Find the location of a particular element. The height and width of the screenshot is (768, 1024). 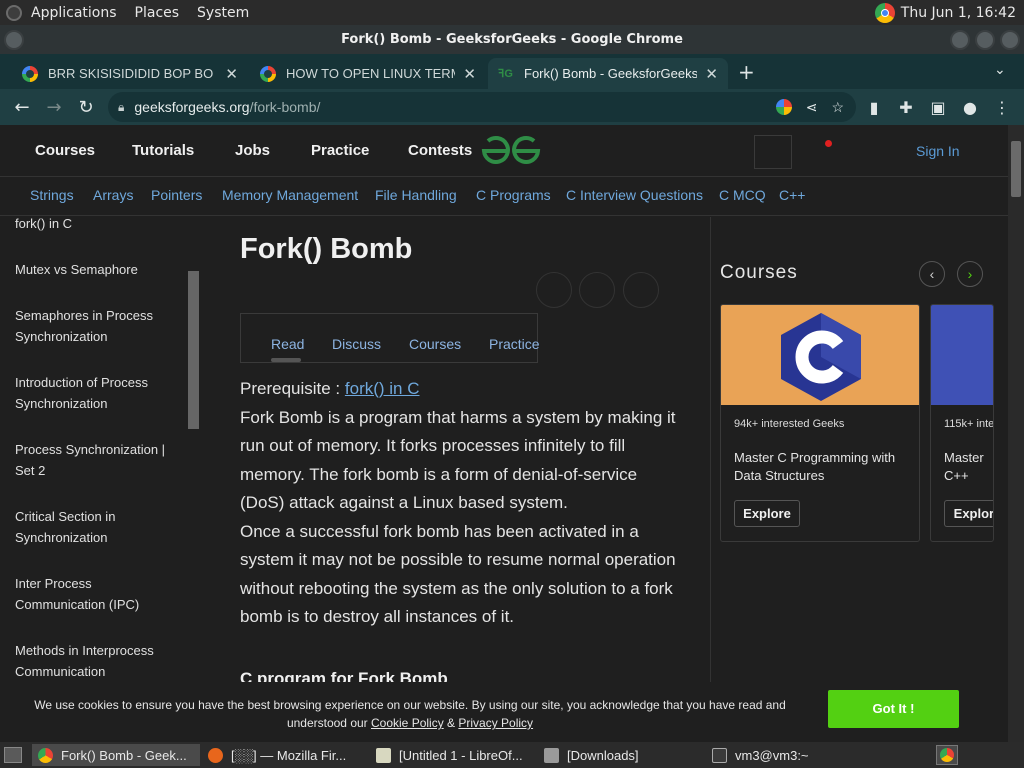

nav-courses: Courses is located at coordinates (65, 150).